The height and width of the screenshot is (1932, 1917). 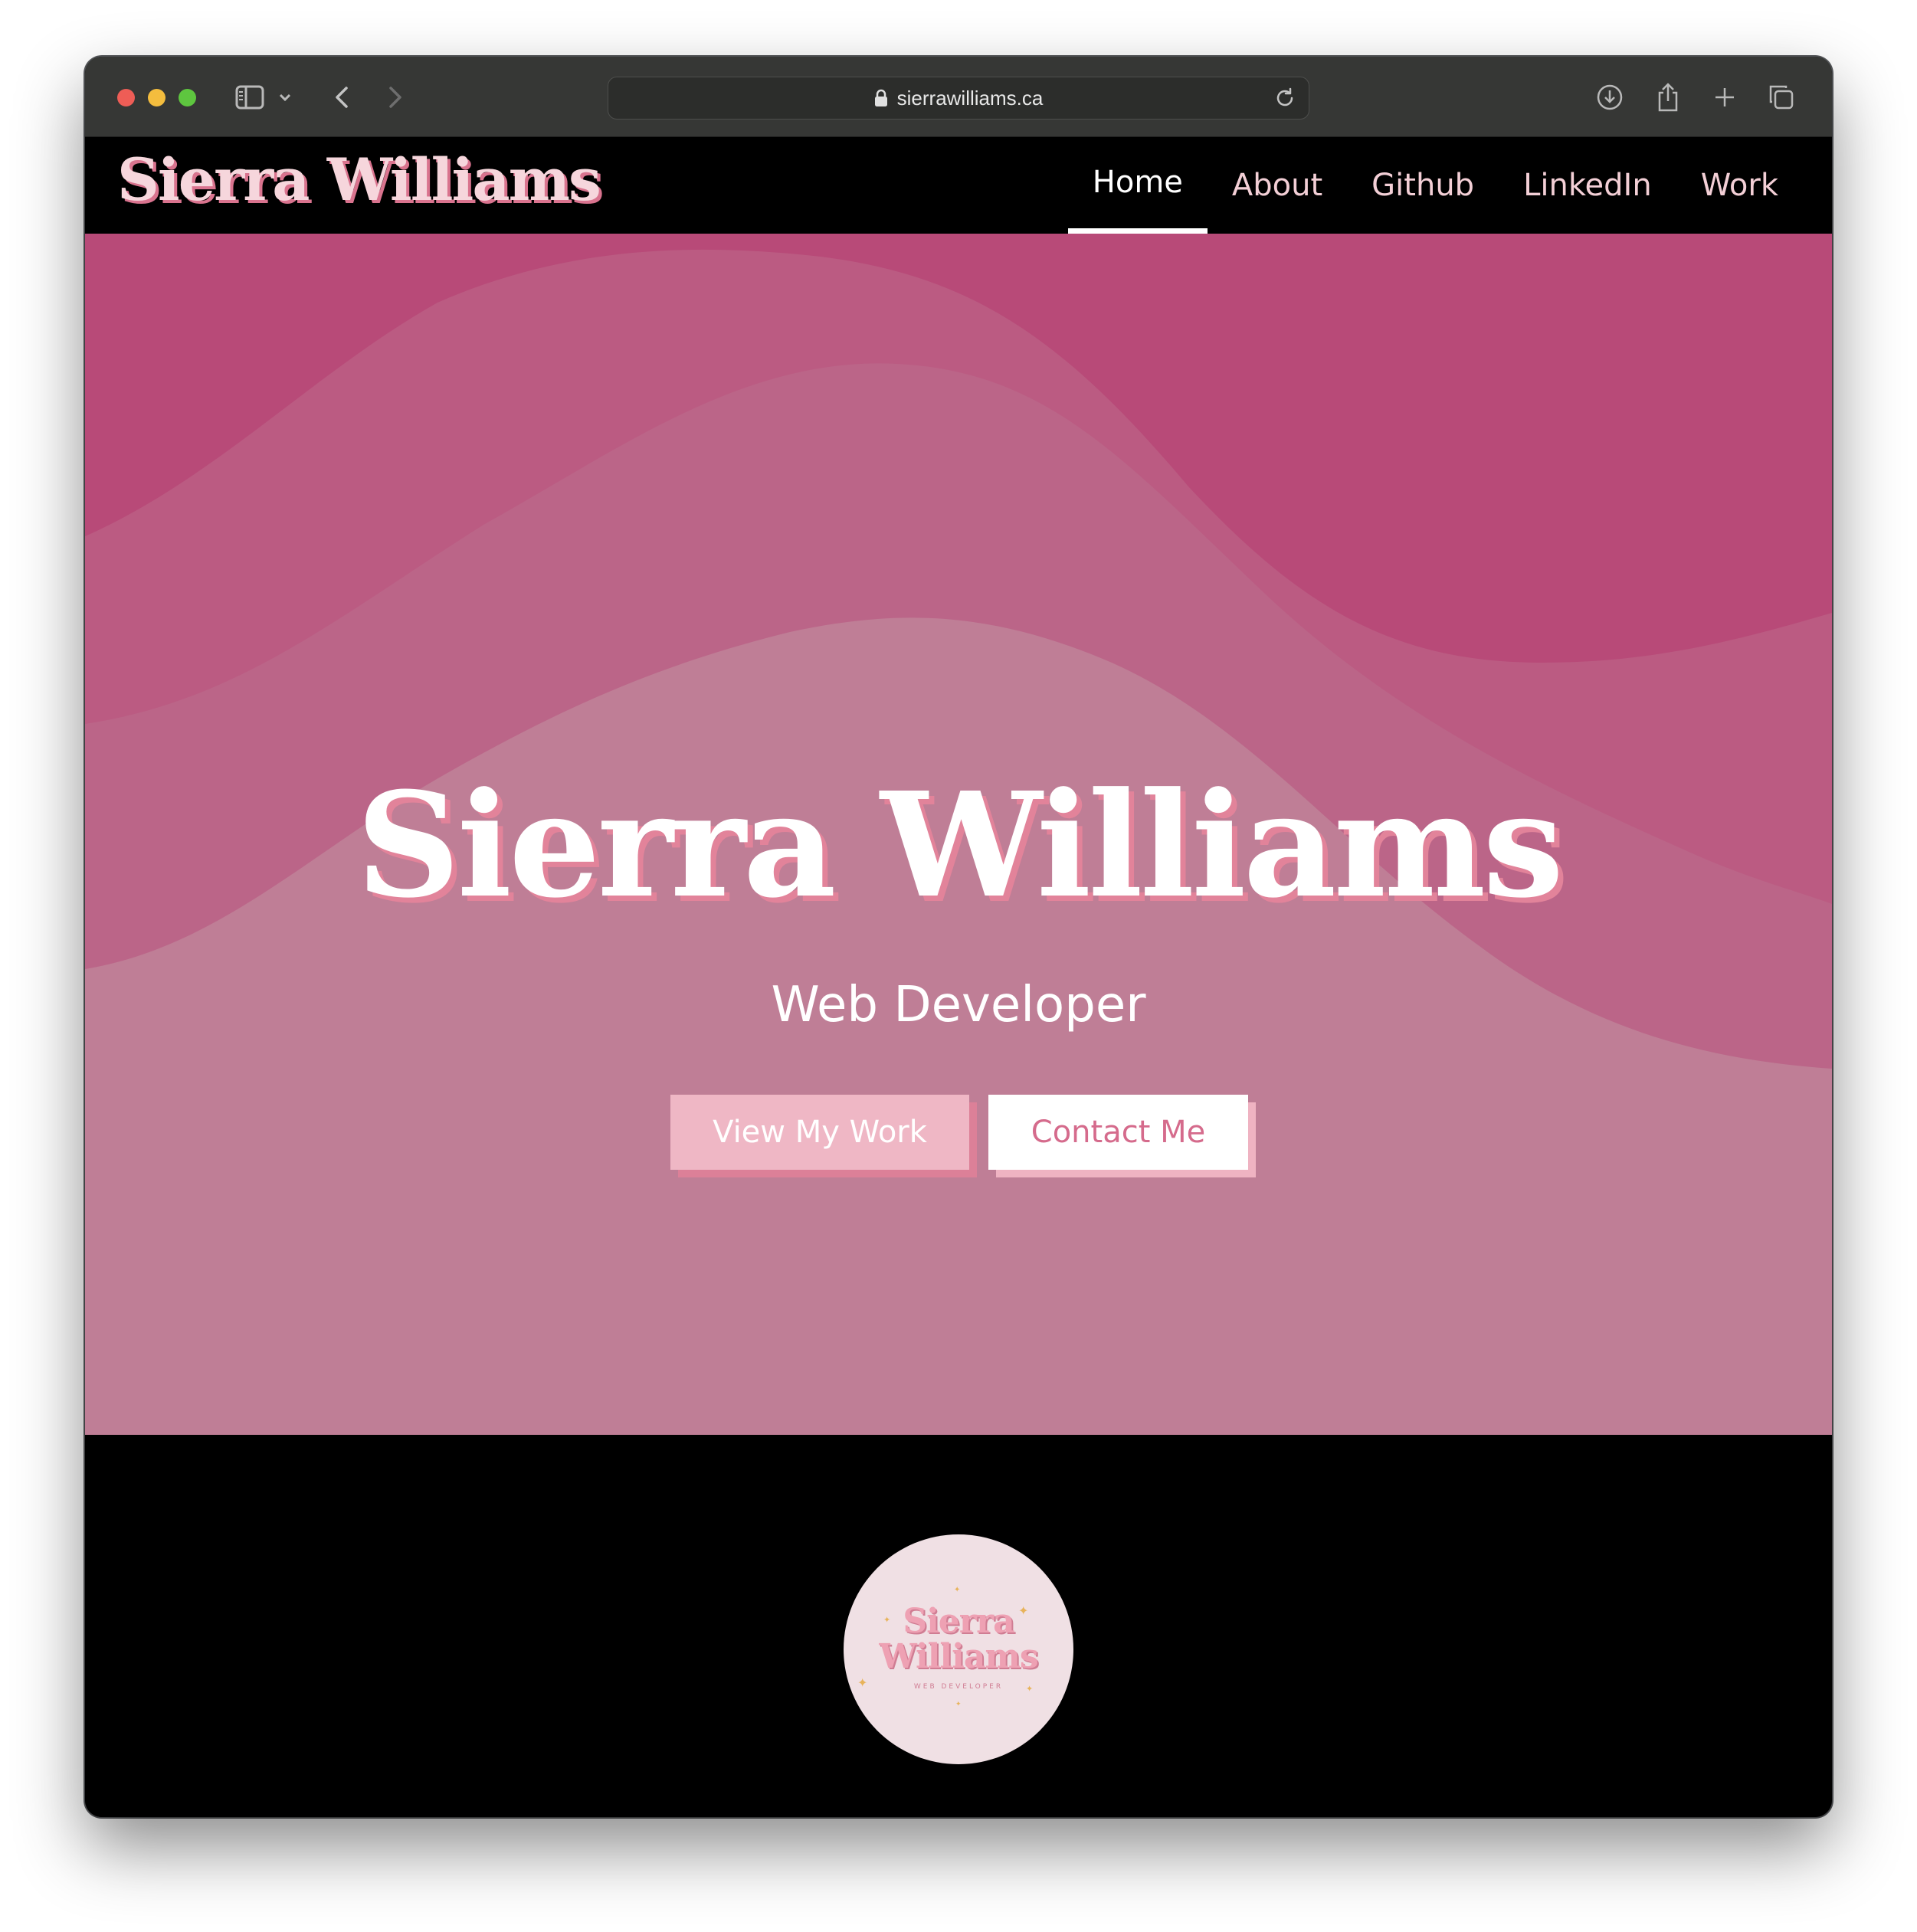 I want to click on share-icon, so click(x=1668, y=97).